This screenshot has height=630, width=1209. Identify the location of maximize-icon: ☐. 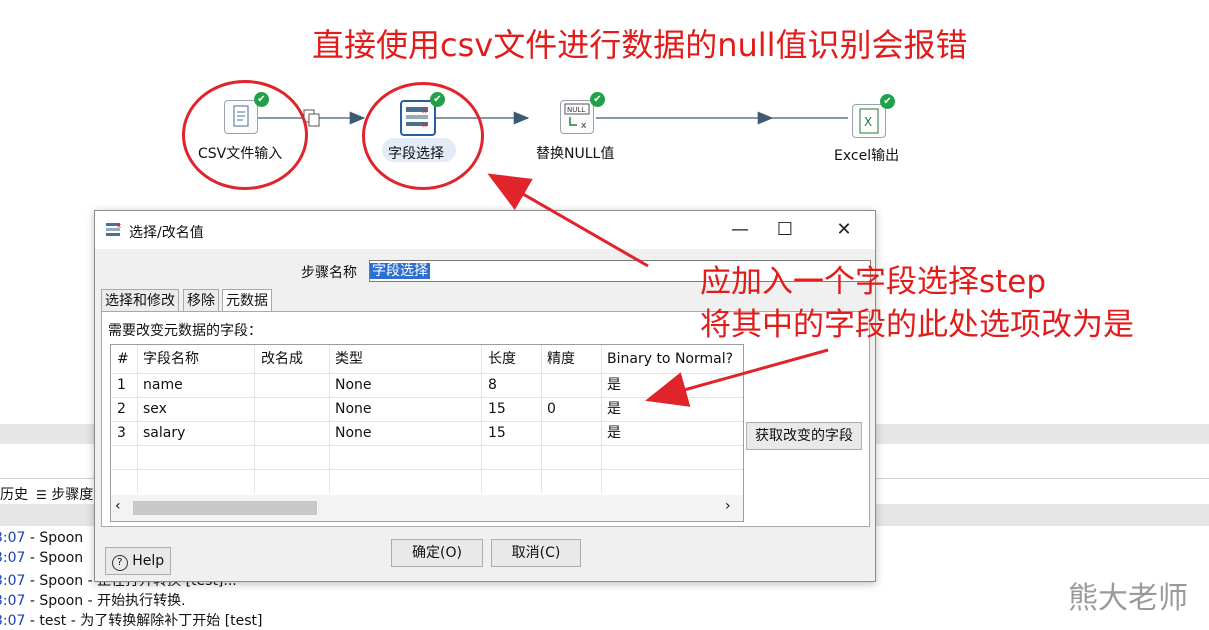
(785, 230).